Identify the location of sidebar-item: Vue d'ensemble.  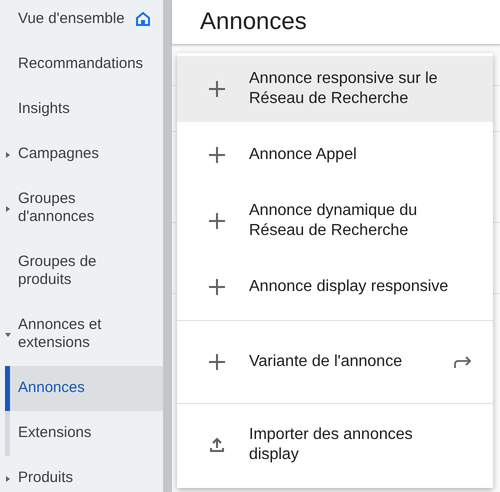
(81, 21).